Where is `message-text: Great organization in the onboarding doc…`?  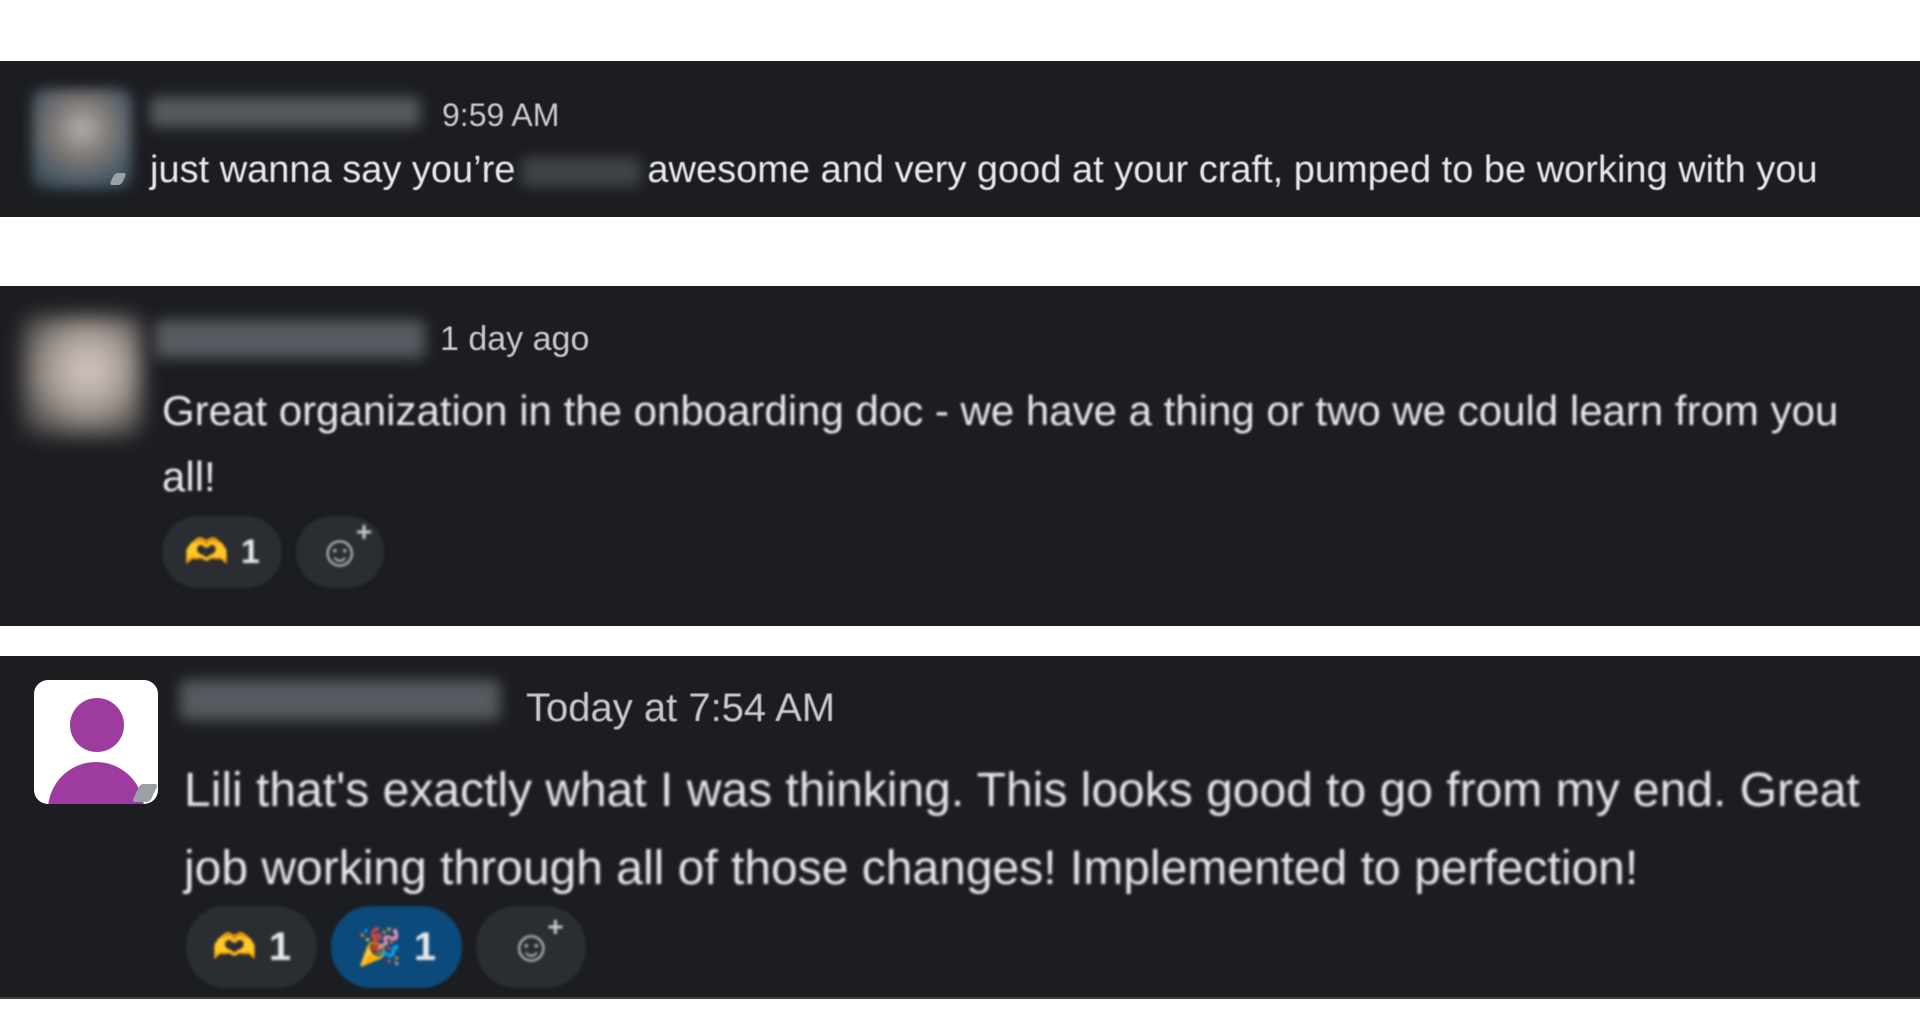
message-text: Great organization in the onboarding doc… is located at coordinates (1000, 443).